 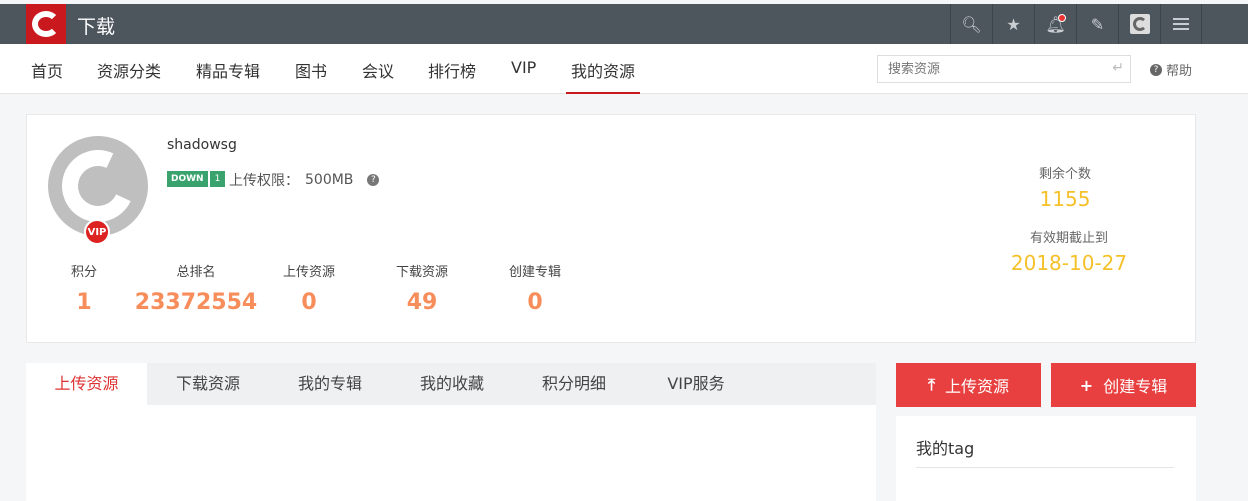 I want to click on tab-content, so click(x=451, y=453).